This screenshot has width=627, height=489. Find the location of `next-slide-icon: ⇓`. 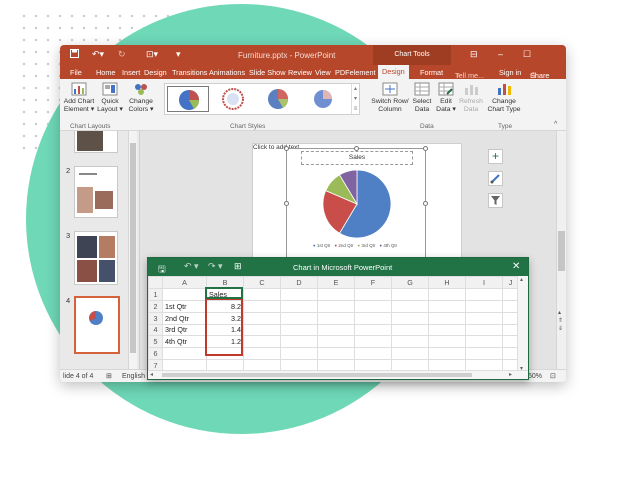

next-slide-icon: ⇓ is located at coordinates (560, 328).